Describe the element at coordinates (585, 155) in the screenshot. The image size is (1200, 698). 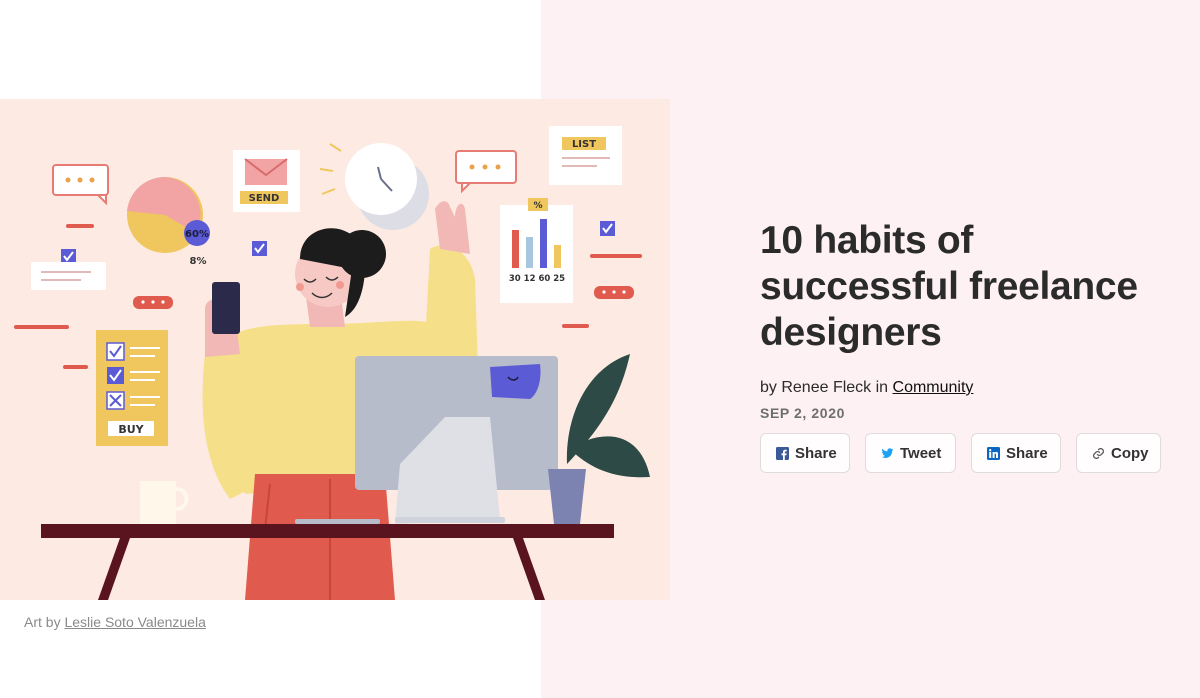
I see `list-card: LIST` at that location.